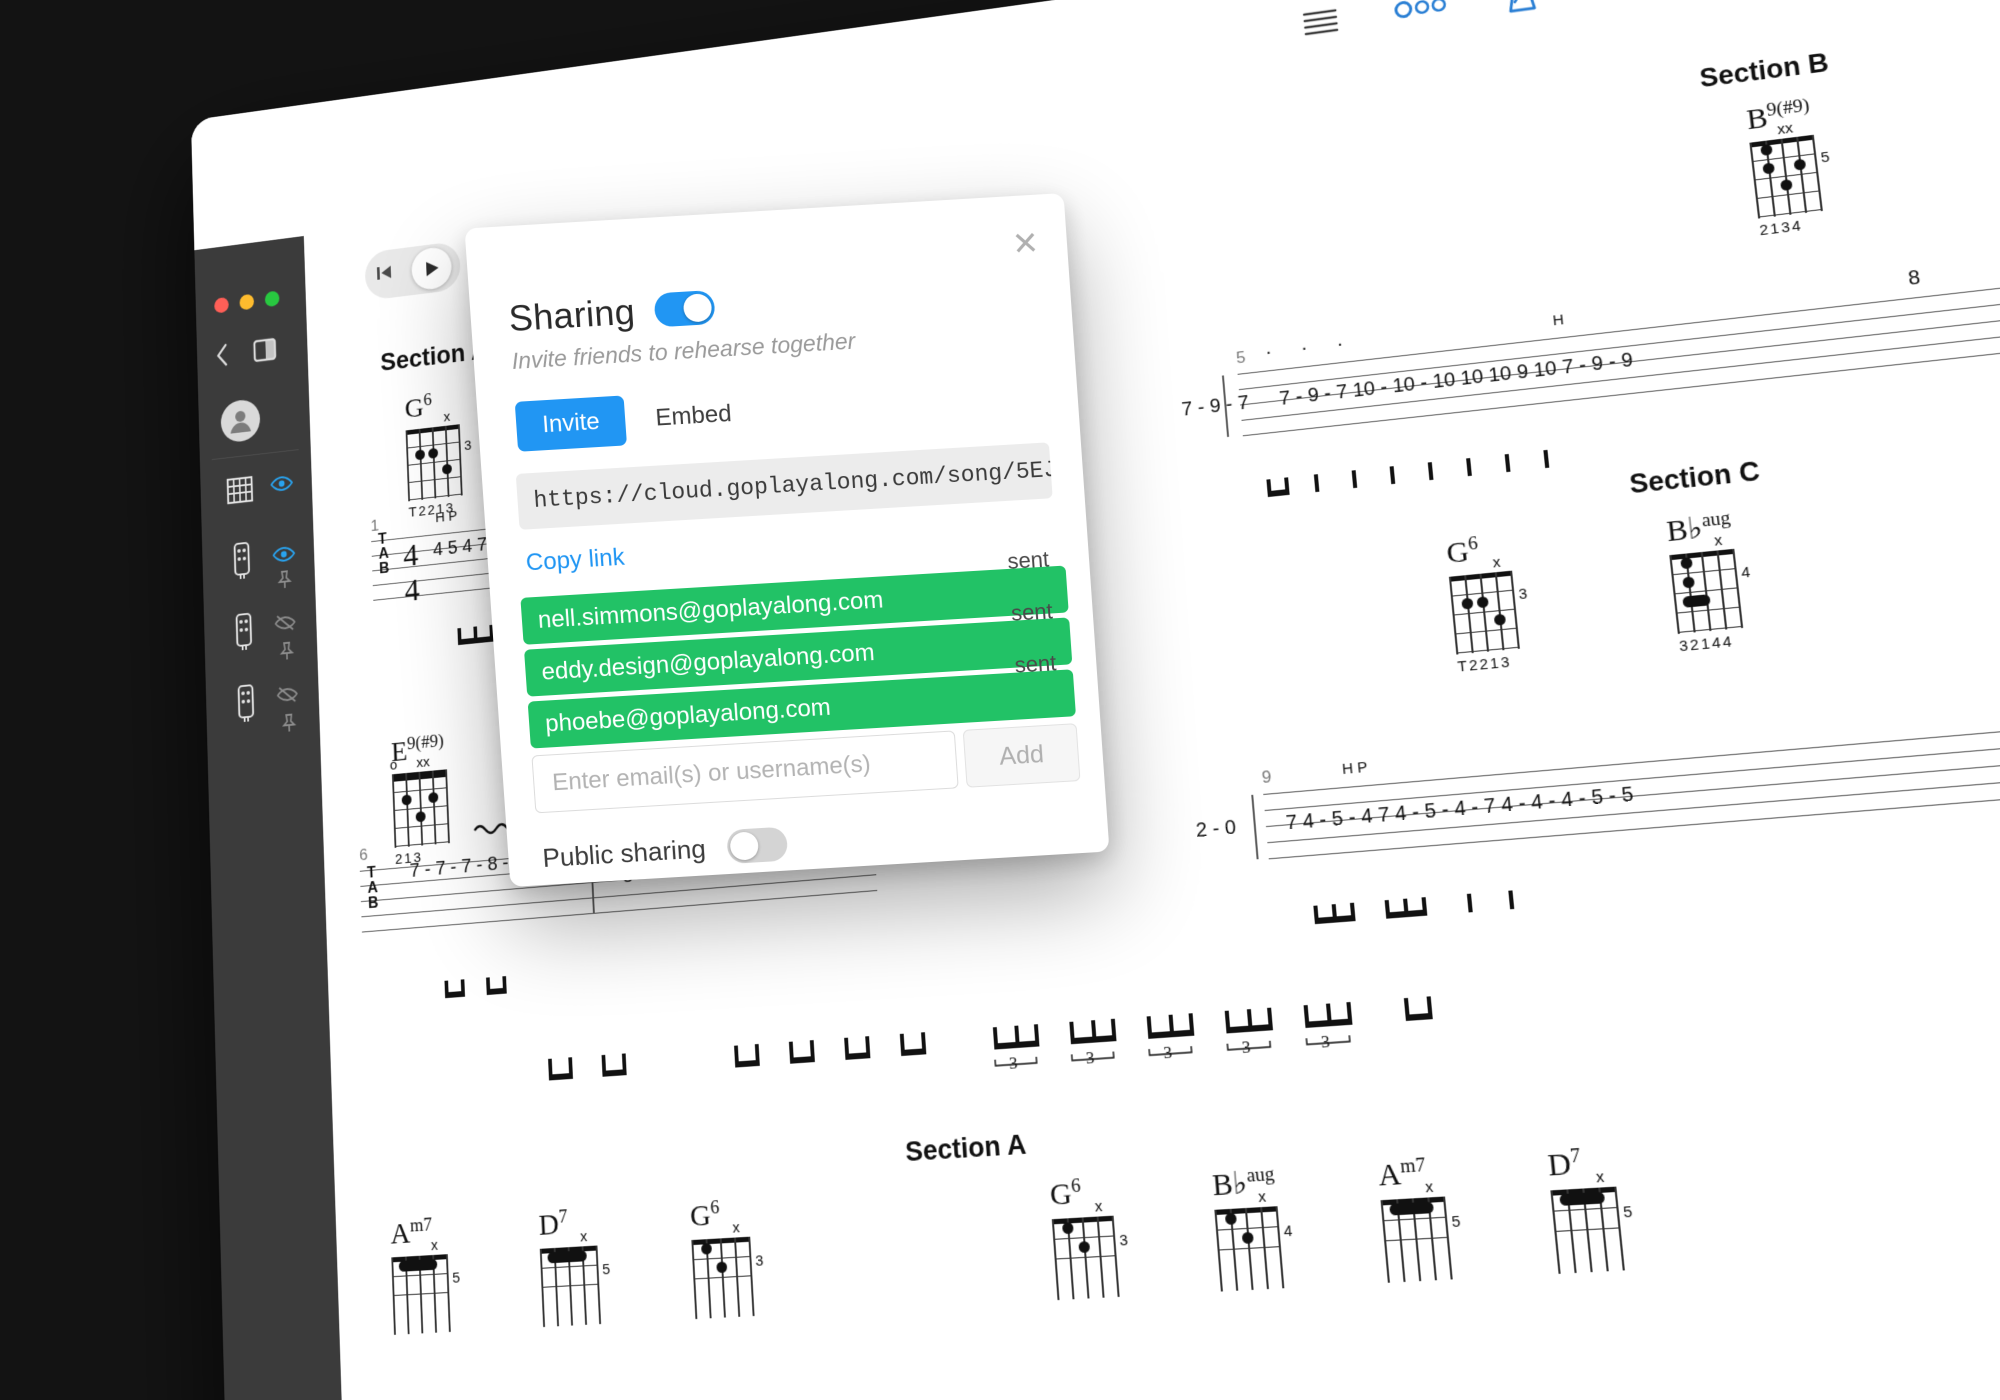 The height and width of the screenshot is (1400, 2000). What do you see at coordinates (431, 268) in the screenshot?
I see `play-icon` at bounding box center [431, 268].